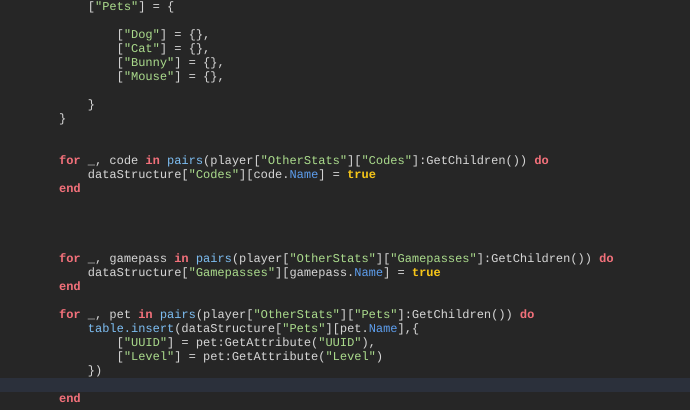 The width and height of the screenshot is (690, 410). I want to click on code-line: for _, gamepass in pairs(player["OtherStats"]["Gamepasses"]:GetChildren()) do, so click(336, 259).